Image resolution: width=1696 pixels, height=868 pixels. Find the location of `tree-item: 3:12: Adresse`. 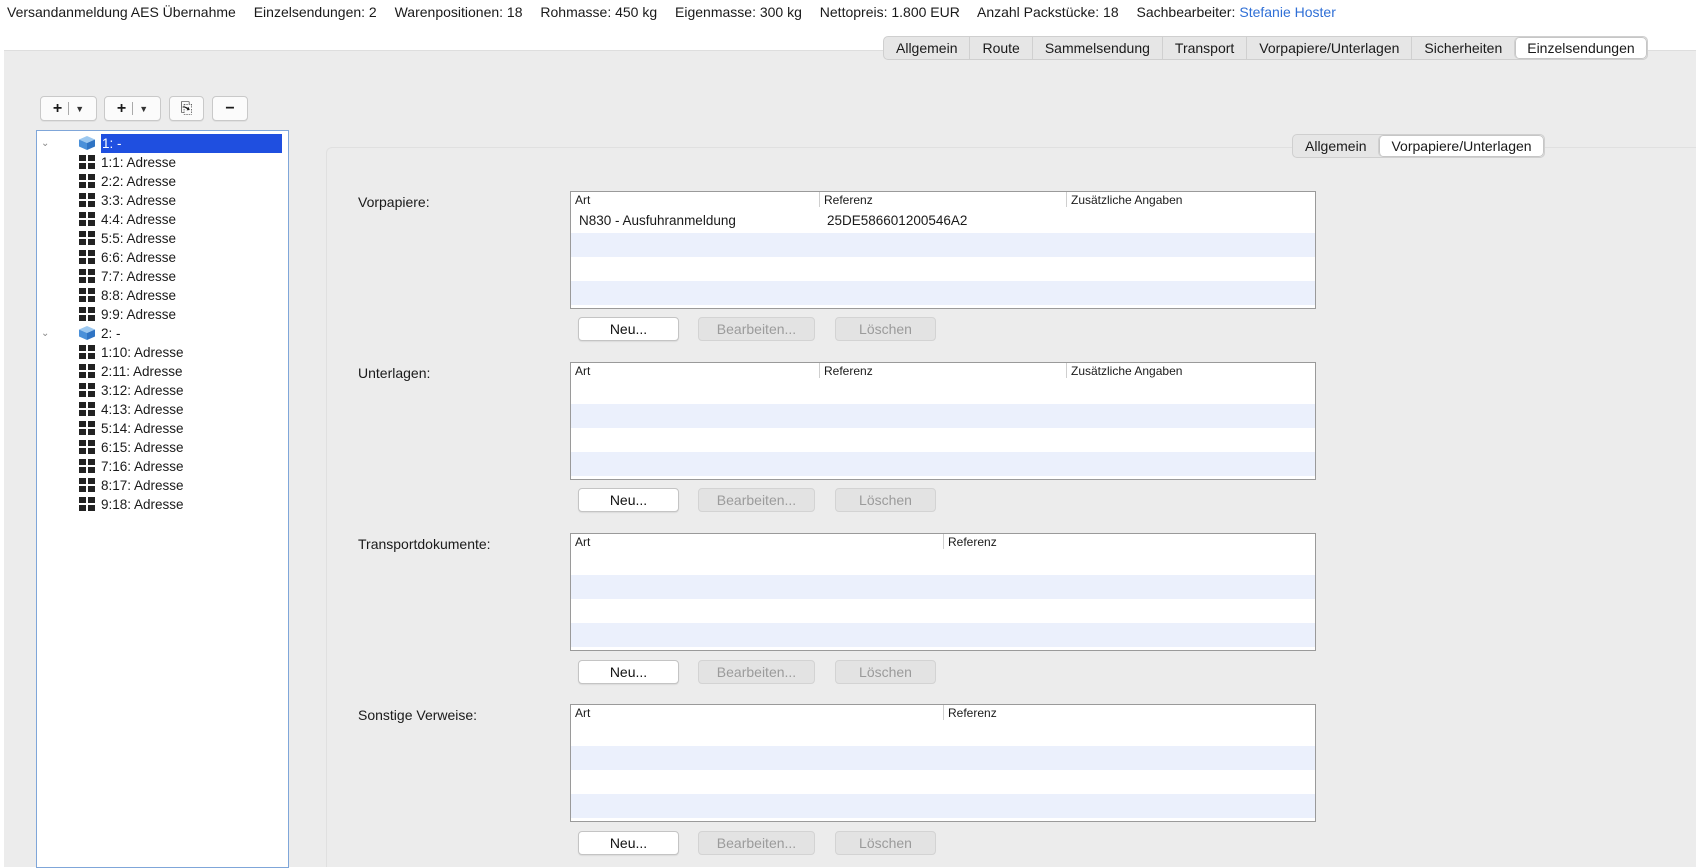

tree-item: 3:12: Adresse is located at coordinates (131, 390).